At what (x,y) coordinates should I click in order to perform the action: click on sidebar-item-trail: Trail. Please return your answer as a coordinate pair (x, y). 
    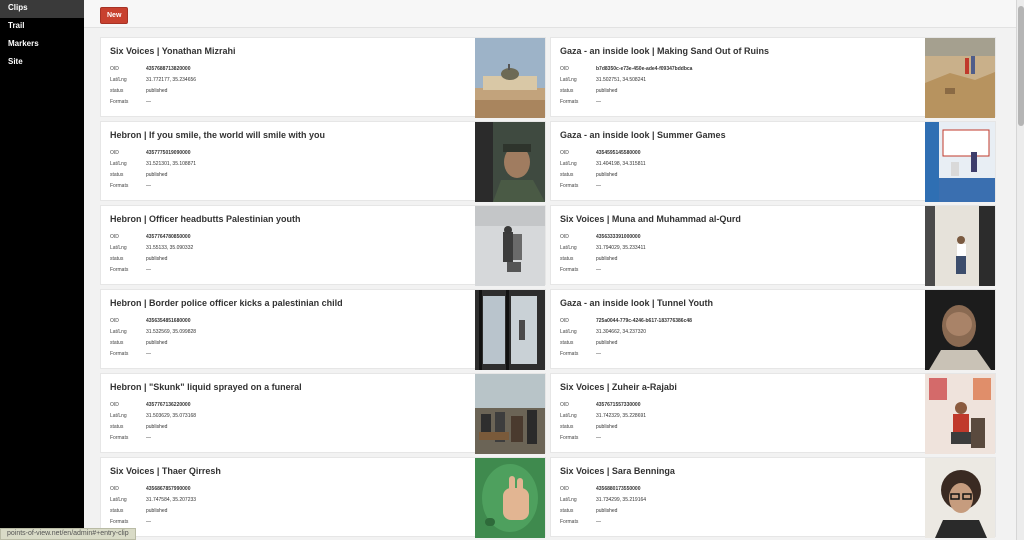
    Looking at the image, I should click on (42, 27).